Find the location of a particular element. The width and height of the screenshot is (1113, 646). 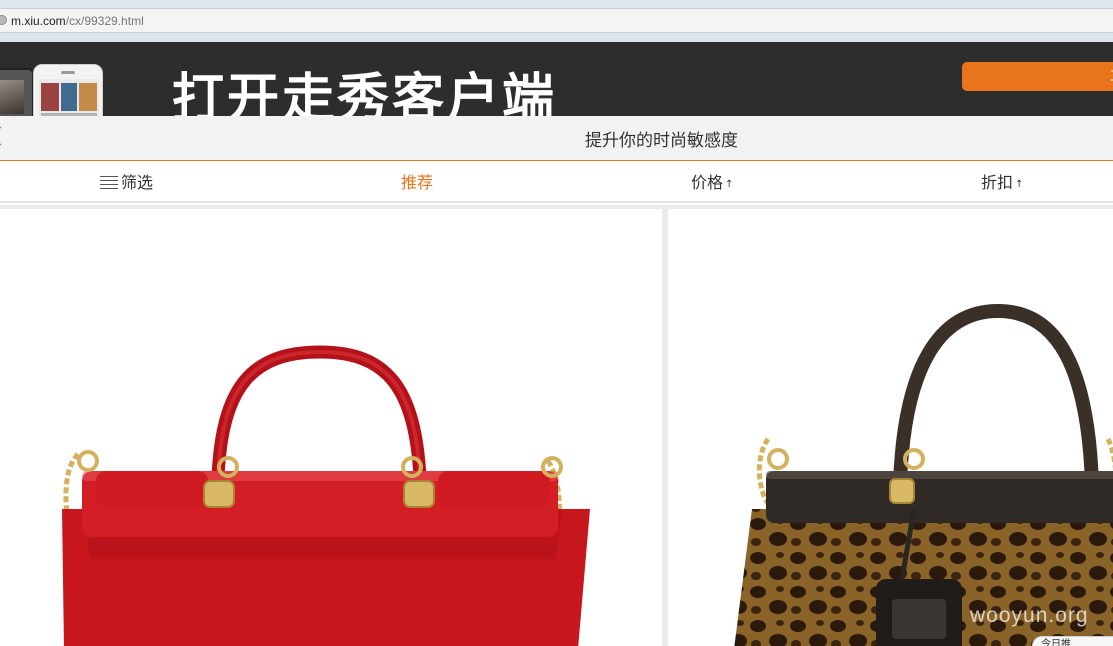

browser-toolbar-gap is located at coordinates (556, 37).